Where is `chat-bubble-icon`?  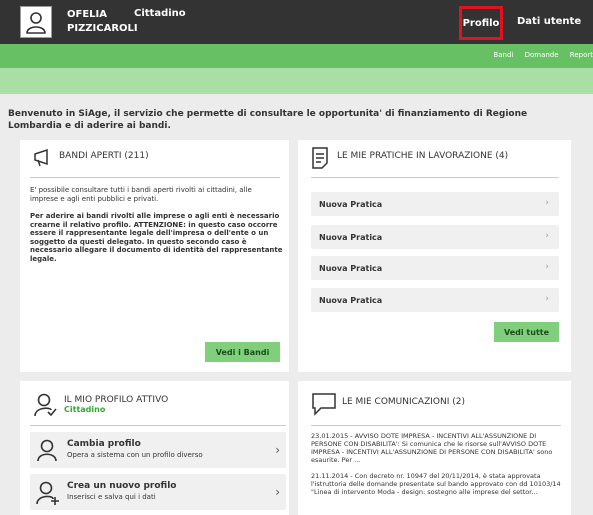 chat-bubble-icon is located at coordinates (324, 406).